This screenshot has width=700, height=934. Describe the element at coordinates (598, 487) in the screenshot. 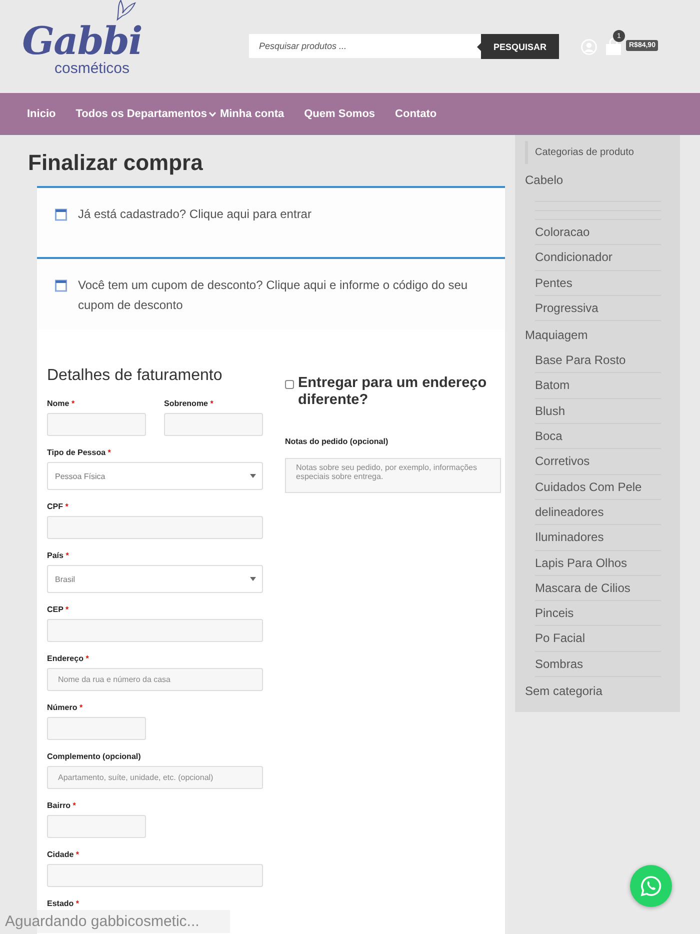

I see `subcategory-link: Cuidados Com Pele` at that location.